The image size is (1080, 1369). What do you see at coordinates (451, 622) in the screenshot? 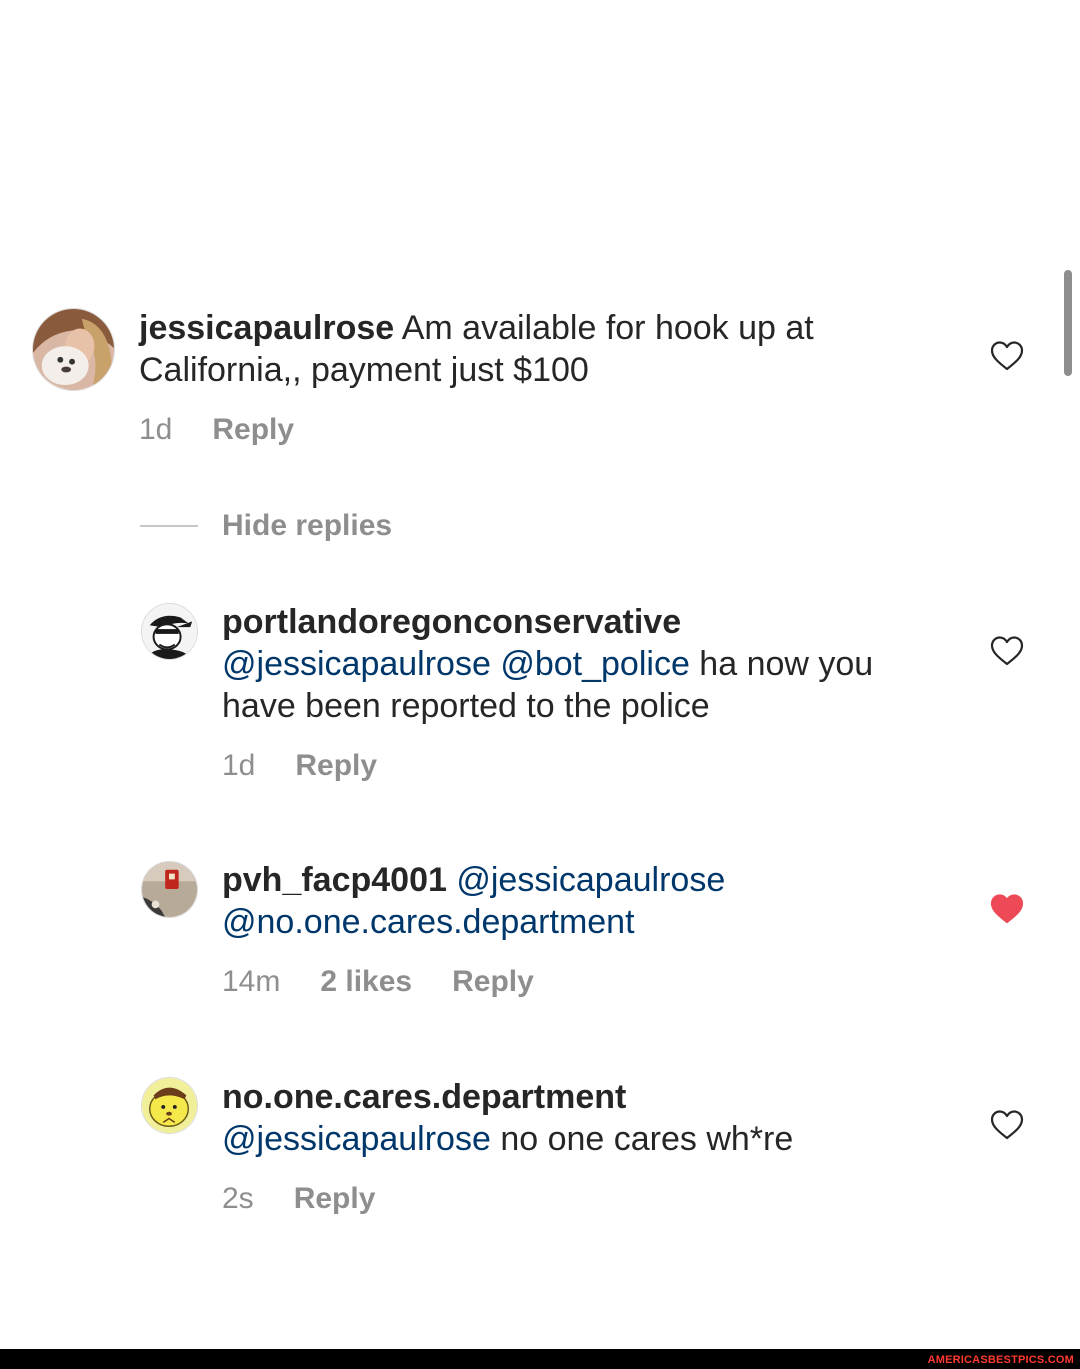
I see `username: portlandoregonconservative` at bounding box center [451, 622].